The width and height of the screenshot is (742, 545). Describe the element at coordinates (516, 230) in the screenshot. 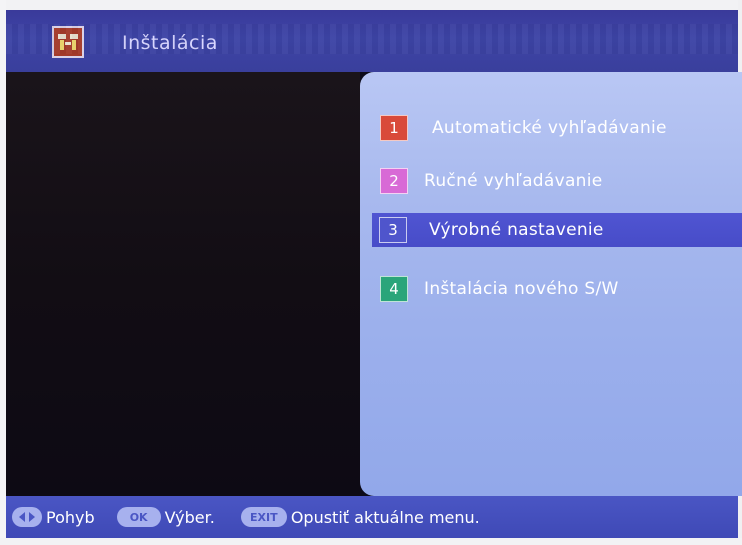

I see `menu-item-label: Výrobné nastavenie` at that location.